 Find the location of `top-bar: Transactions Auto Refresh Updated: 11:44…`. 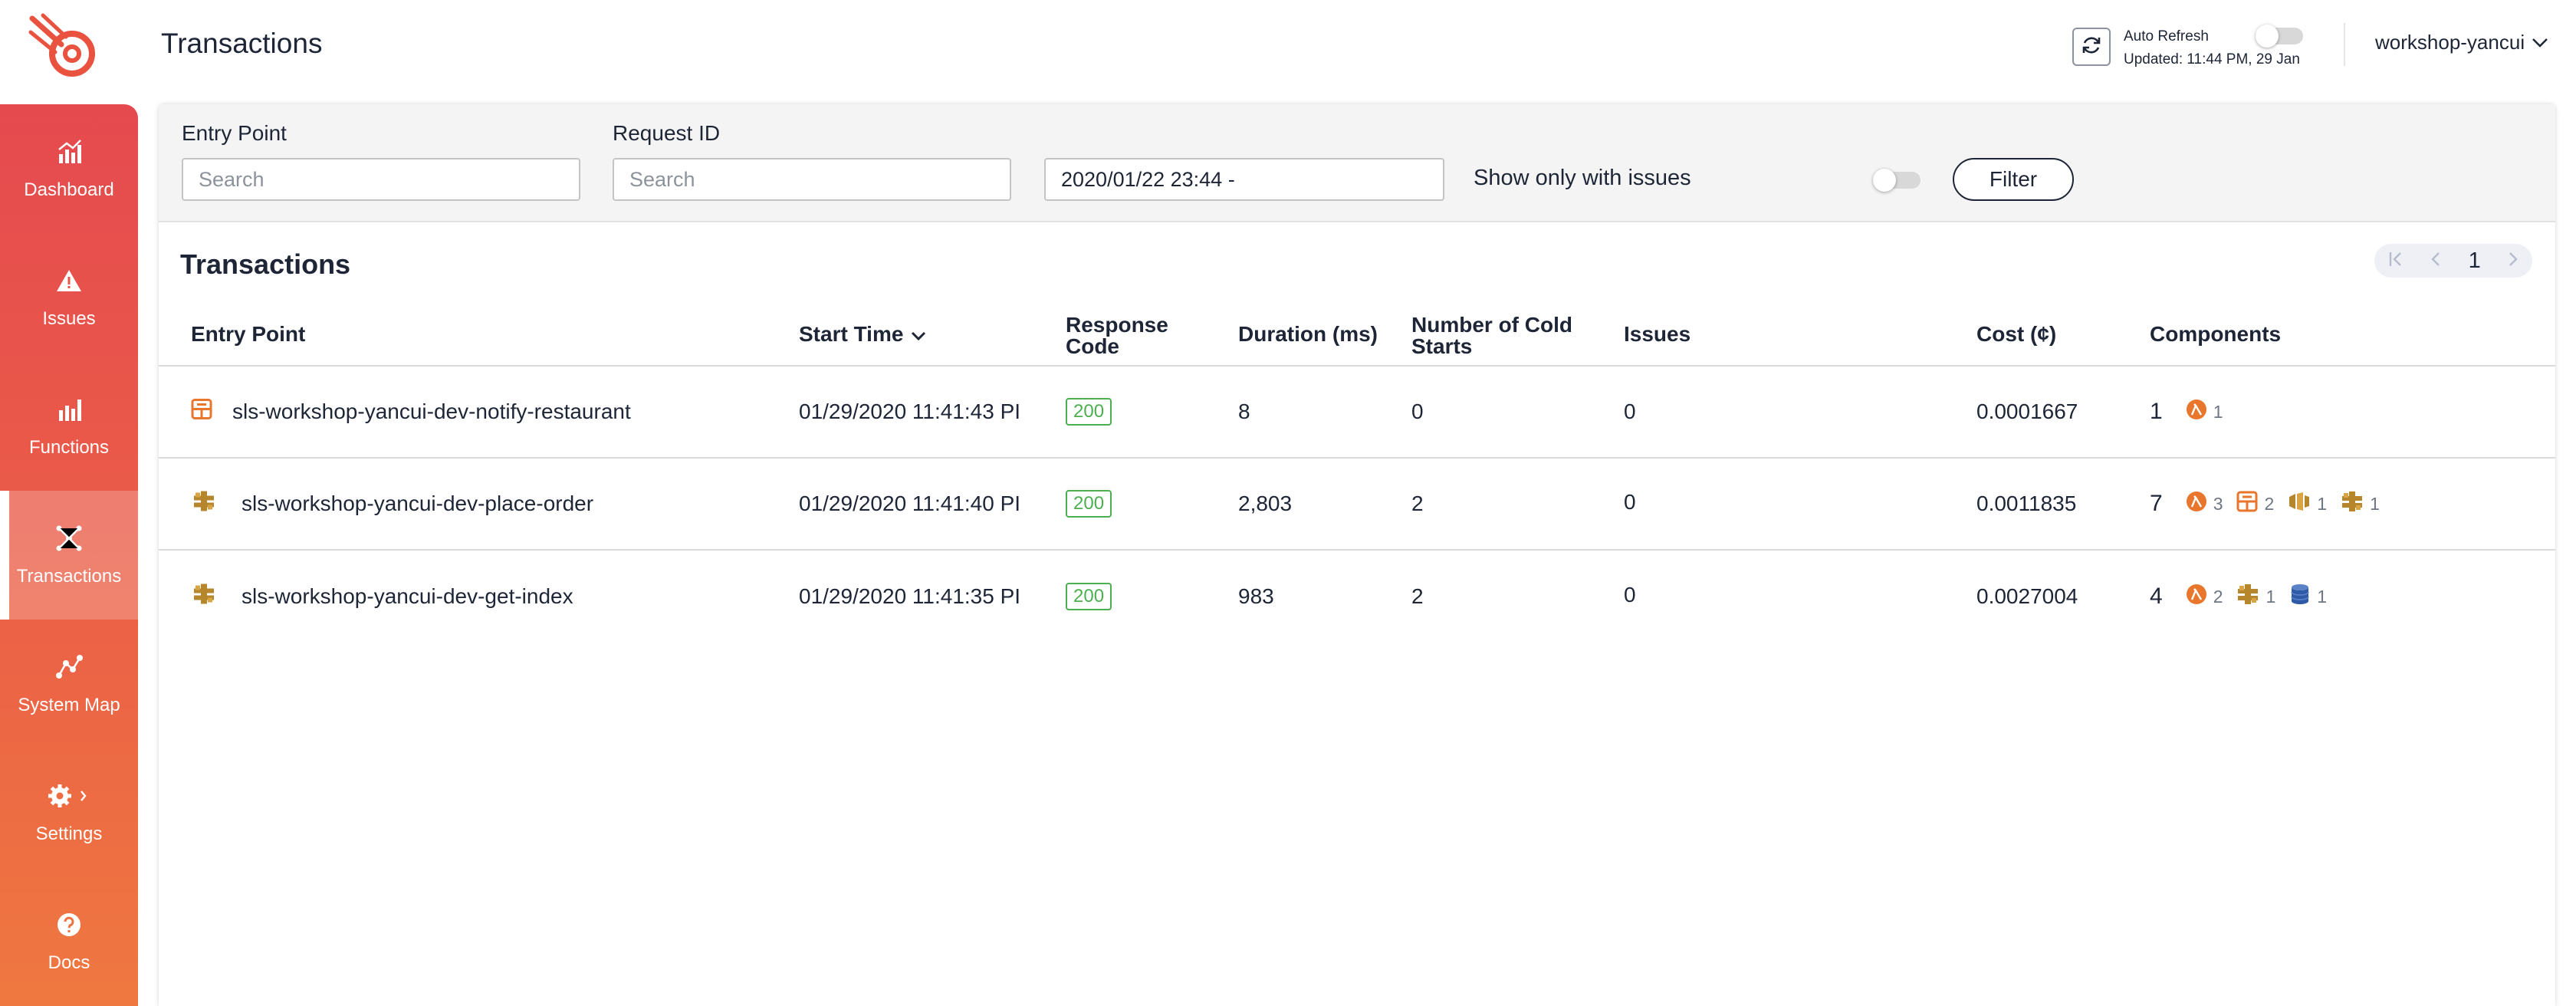

top-bar: Transactions Auto Refresh Updated: 11:44… is located at coordinates (1288, 47).